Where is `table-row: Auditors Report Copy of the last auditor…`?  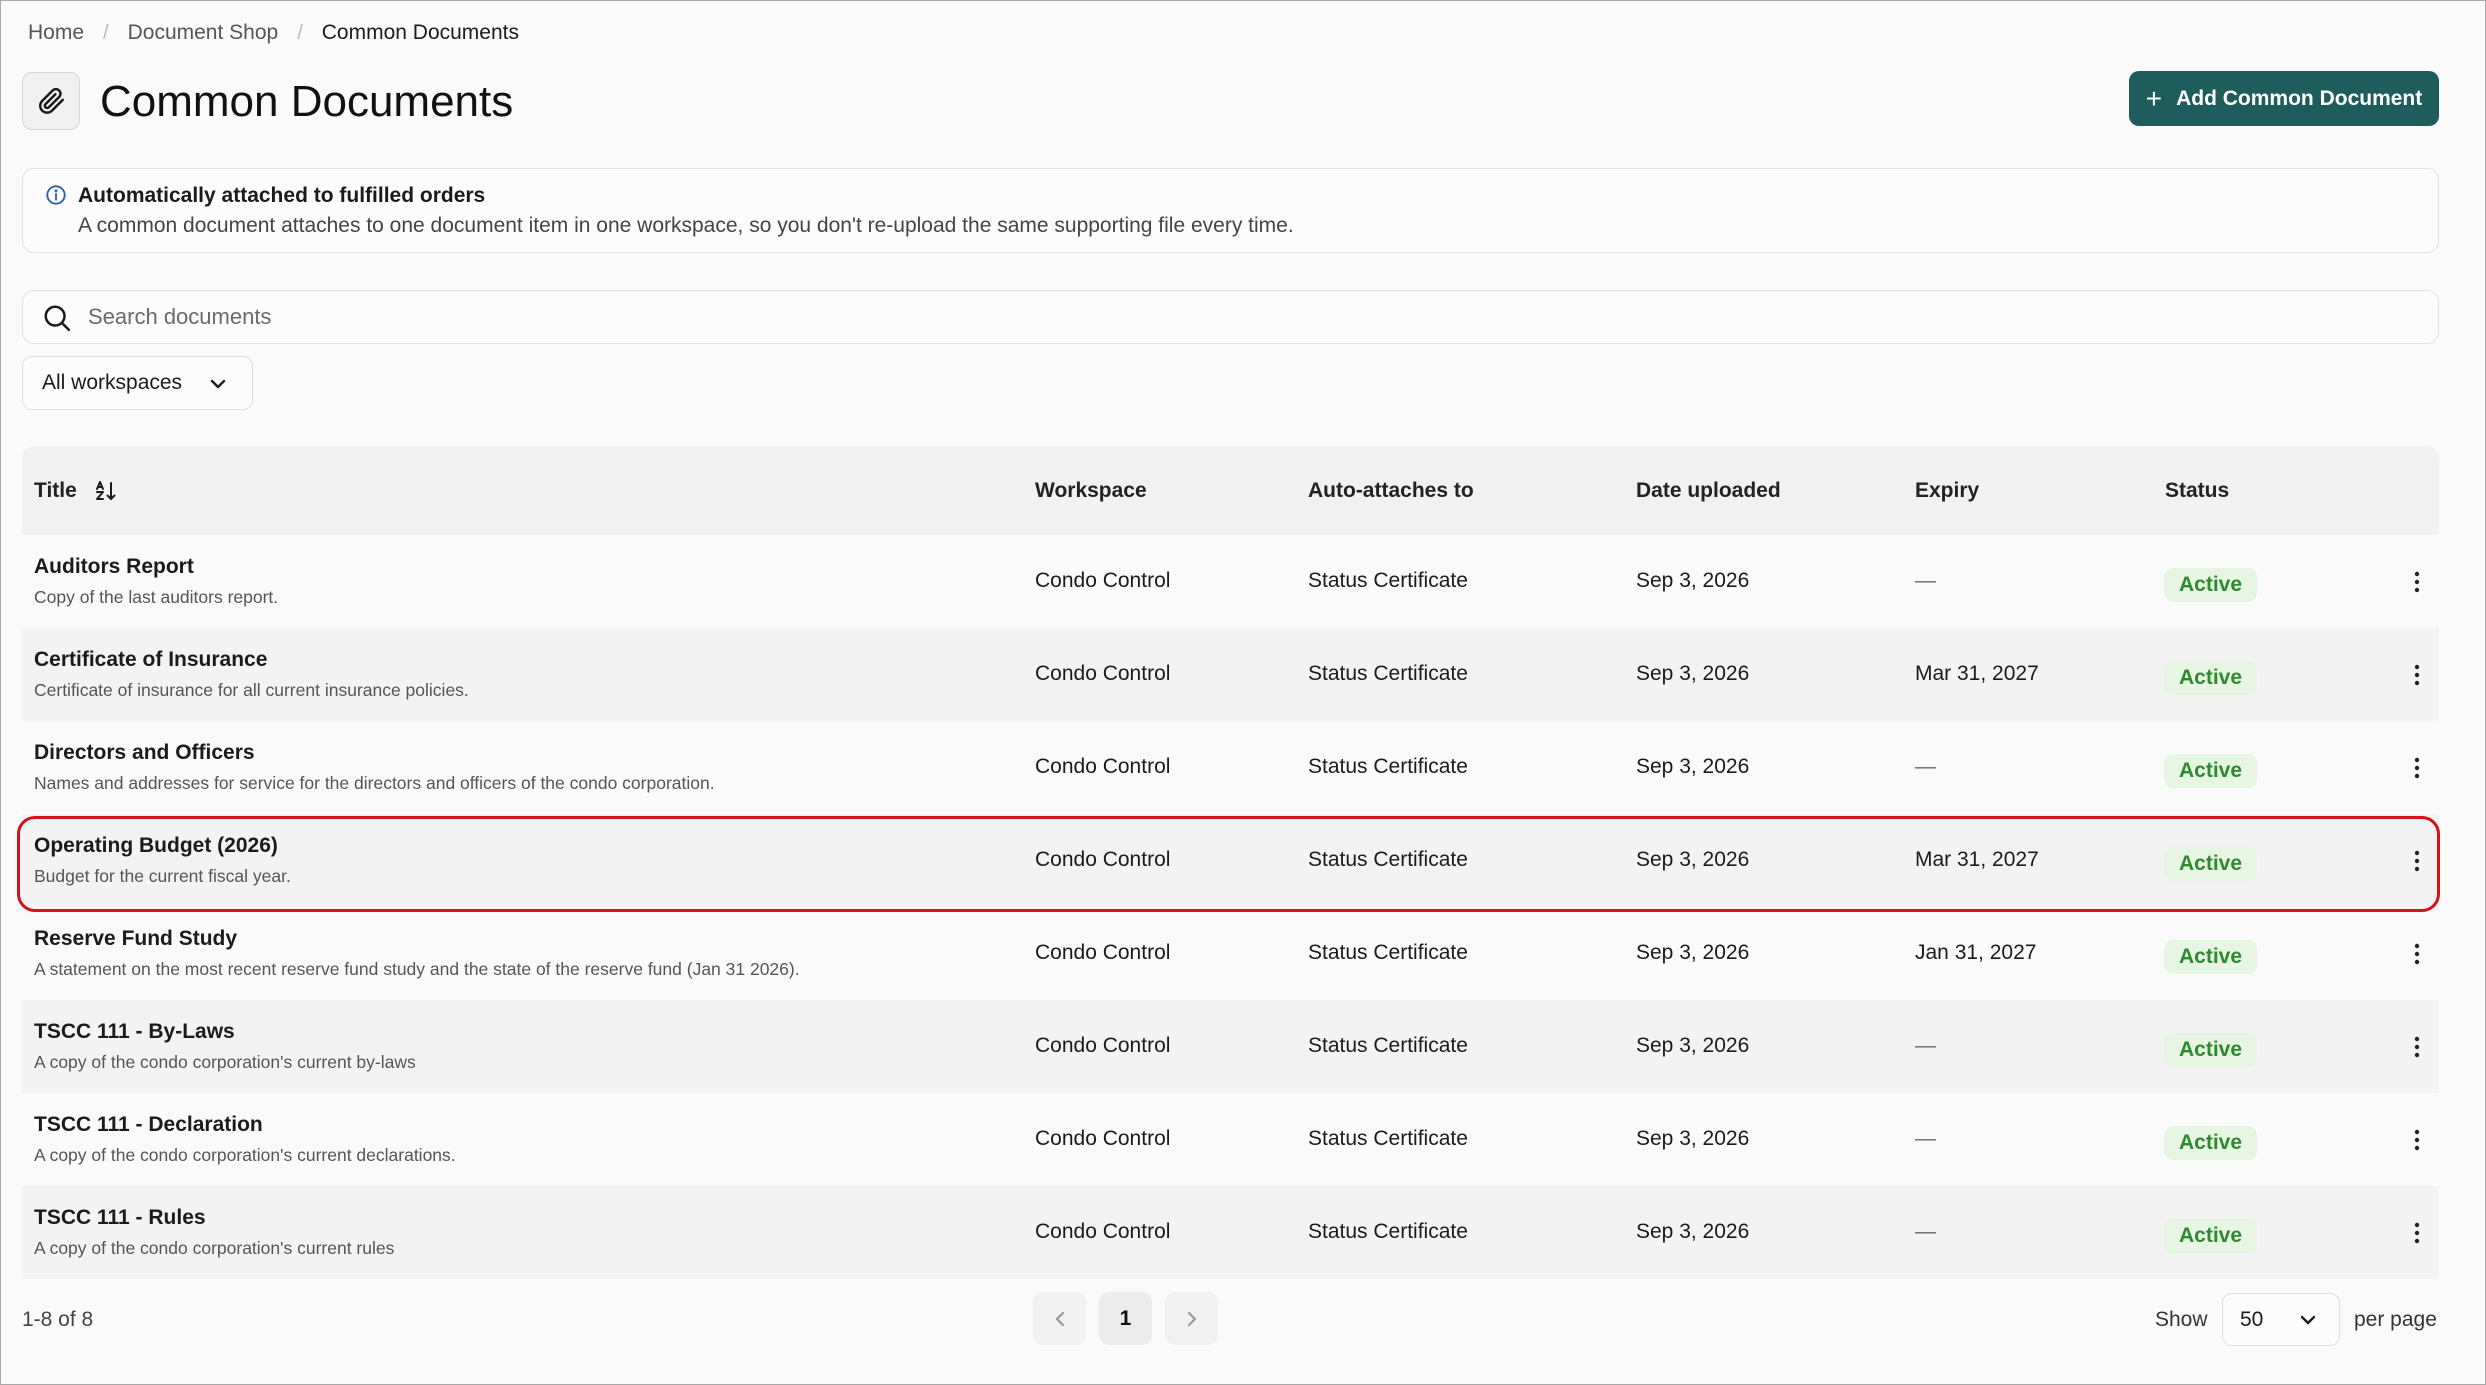 table-row: Auditors Report Copy of the last auditor… is located at coordinates (1230, 581).